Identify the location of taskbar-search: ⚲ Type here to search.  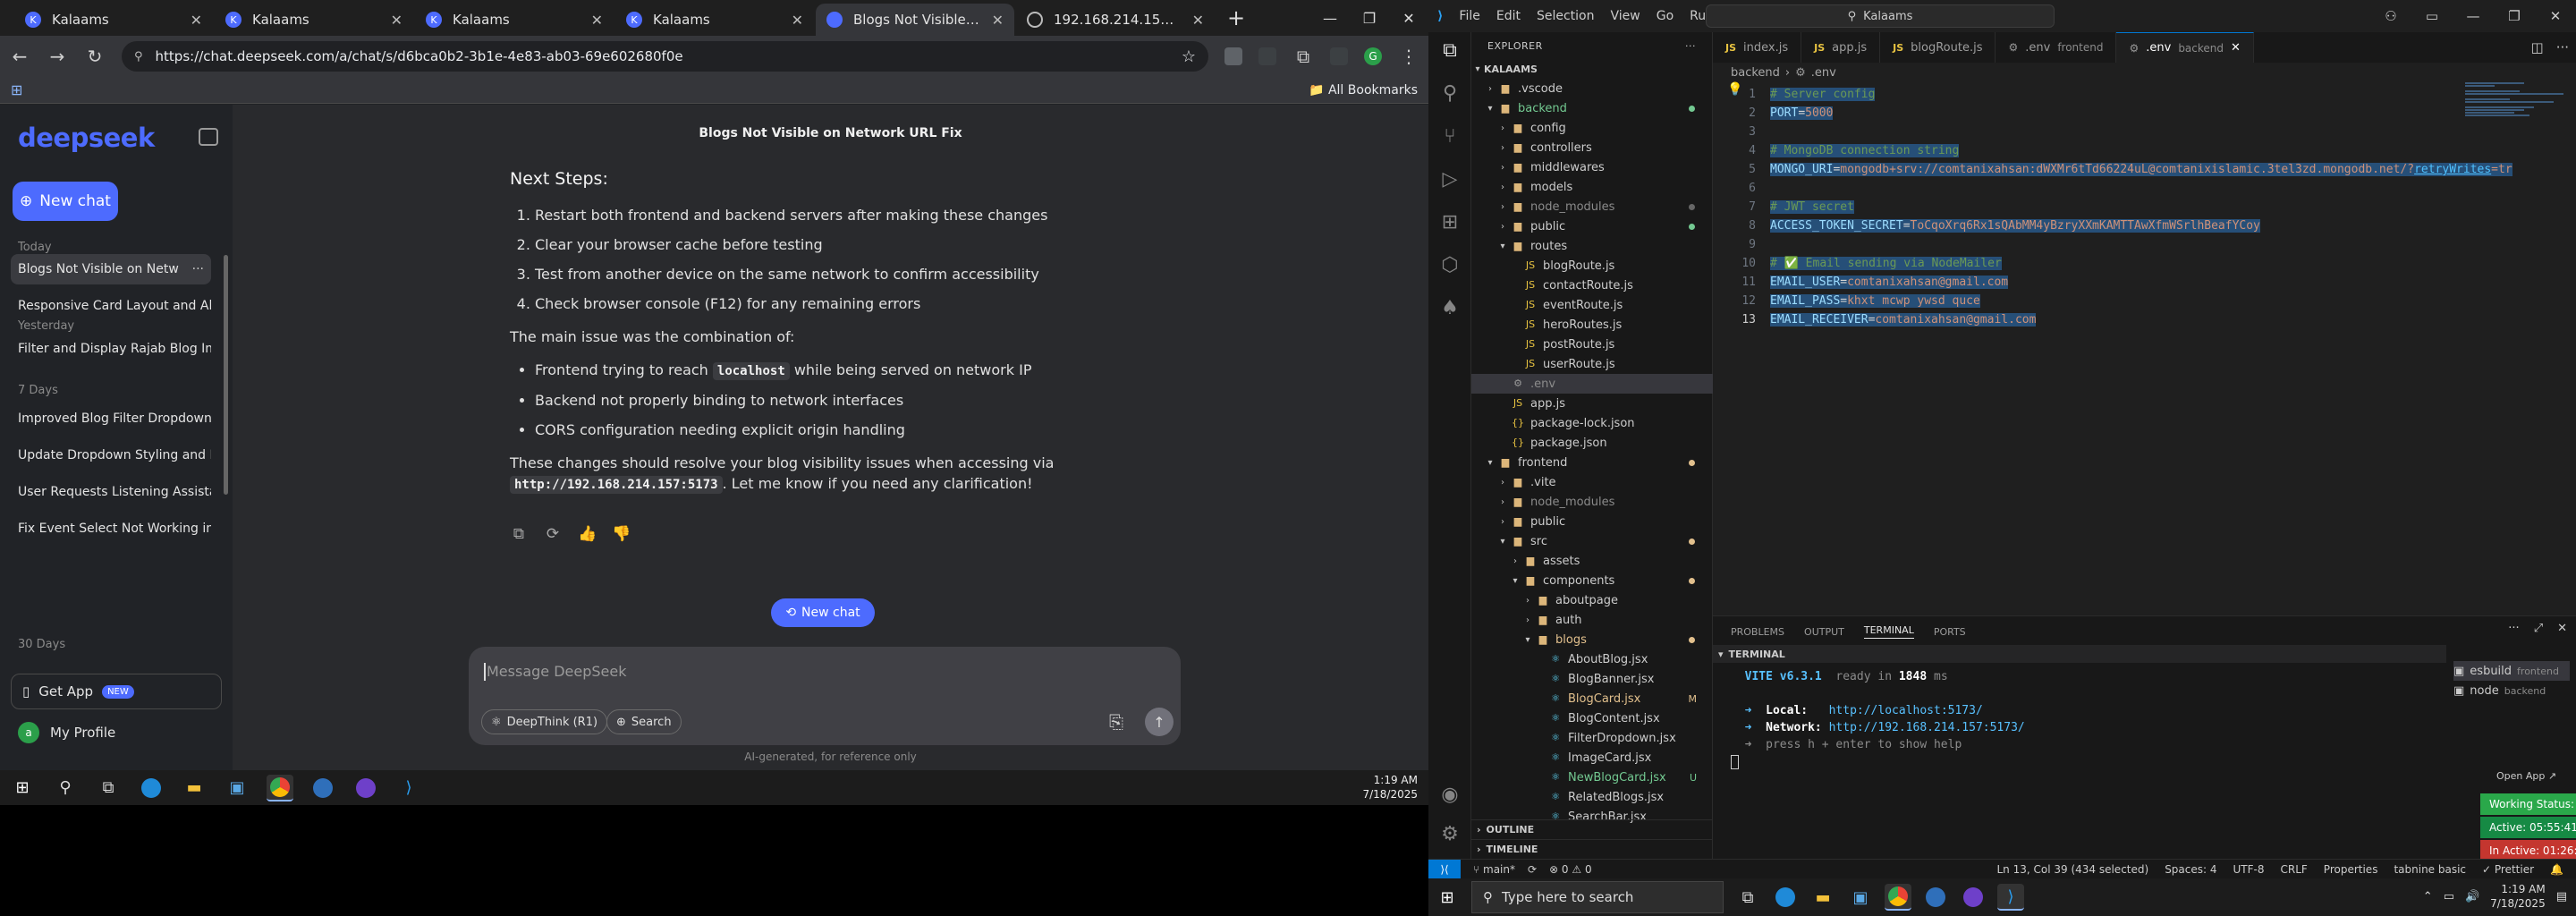
(1597, 897).